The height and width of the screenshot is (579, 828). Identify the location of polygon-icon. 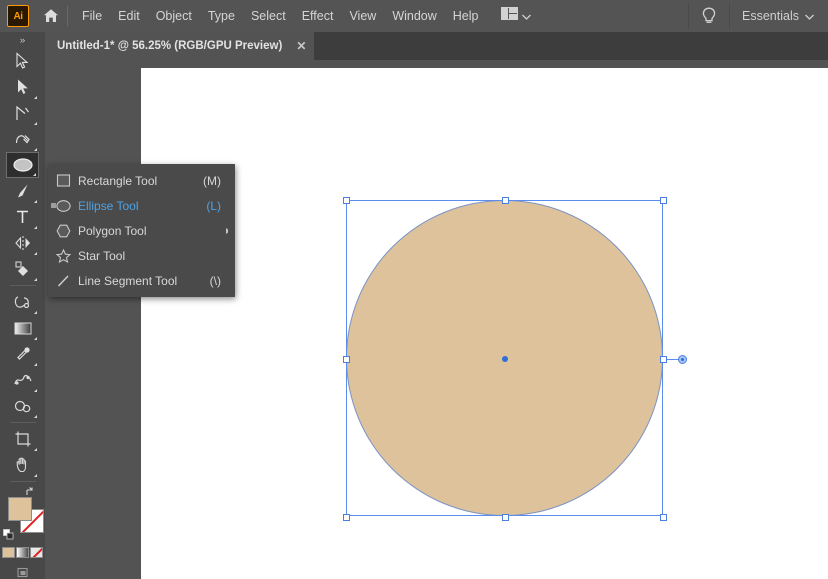
(63, 231).